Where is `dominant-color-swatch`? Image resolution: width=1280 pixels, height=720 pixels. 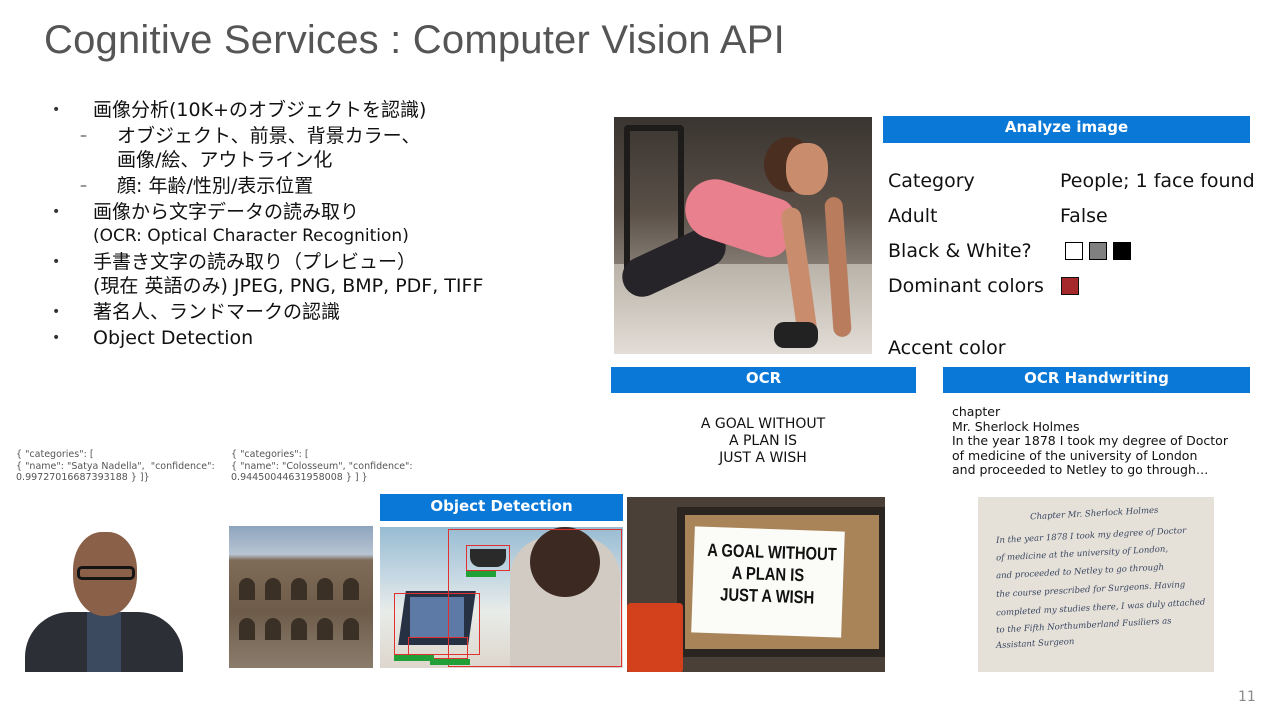 dominant-color-swatch is located at coordinates (1070, 286).